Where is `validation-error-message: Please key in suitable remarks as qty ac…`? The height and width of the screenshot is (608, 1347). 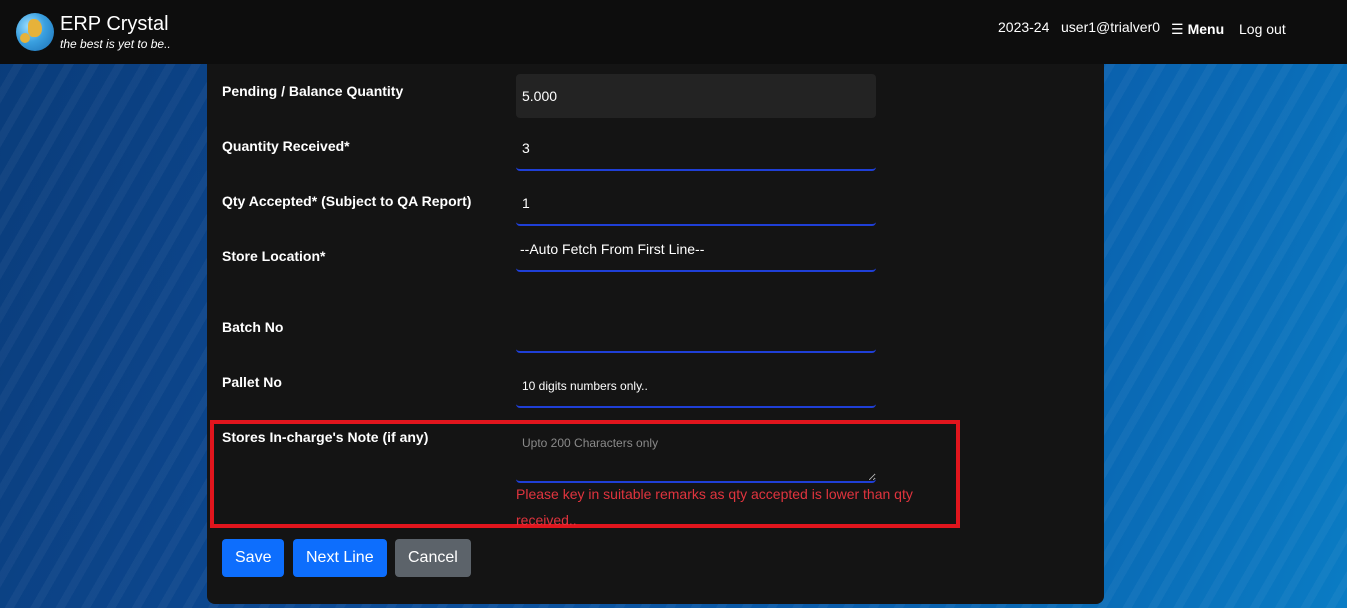 validation-error-message: Please key in suitable remarks as qty ac… is located at coordinates (714, 507).